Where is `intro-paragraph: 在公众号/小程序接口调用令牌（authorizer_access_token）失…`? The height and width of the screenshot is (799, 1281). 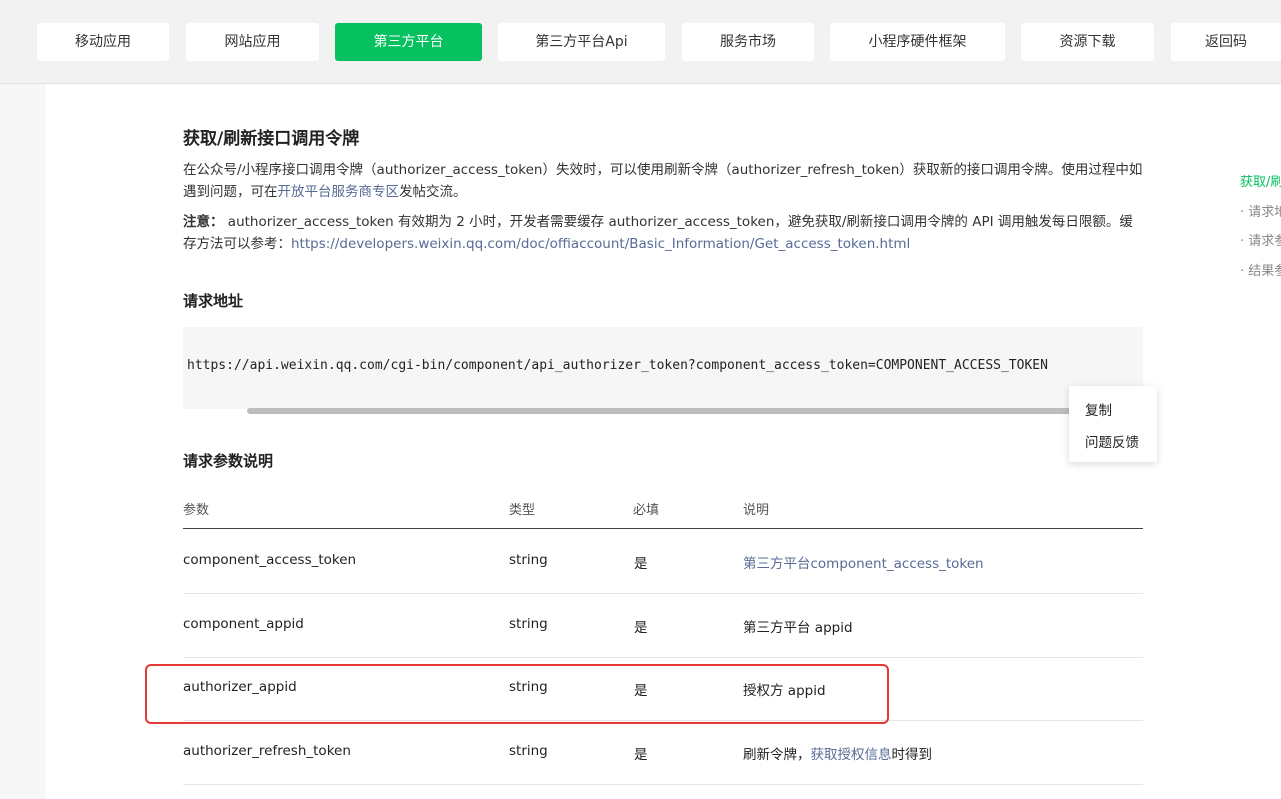
intro-paragraph: 在公众号/小程序接口调用令牌（authorizer_access_token）失… is located at coordinates (664, 181).